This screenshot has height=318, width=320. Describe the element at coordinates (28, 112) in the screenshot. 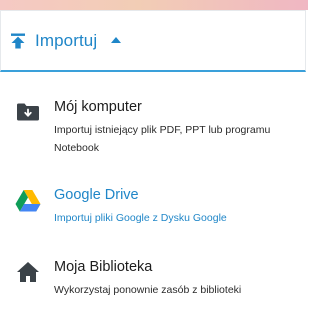

I see `folder-download-icon` at that location.